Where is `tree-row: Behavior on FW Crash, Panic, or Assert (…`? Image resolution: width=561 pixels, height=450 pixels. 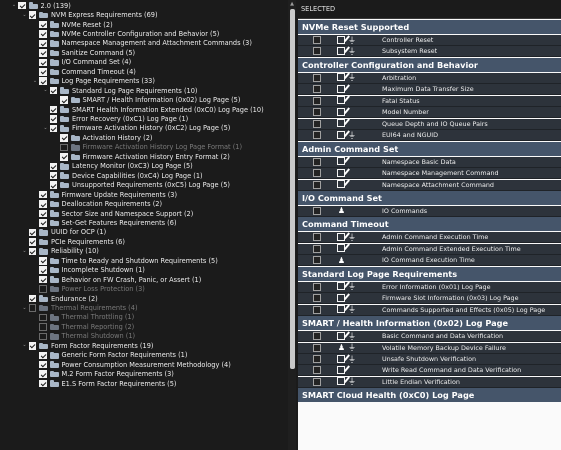 tree-row: Behavior on FW Crash, Panic, or Assert (… is located at coordinates (144, 279).